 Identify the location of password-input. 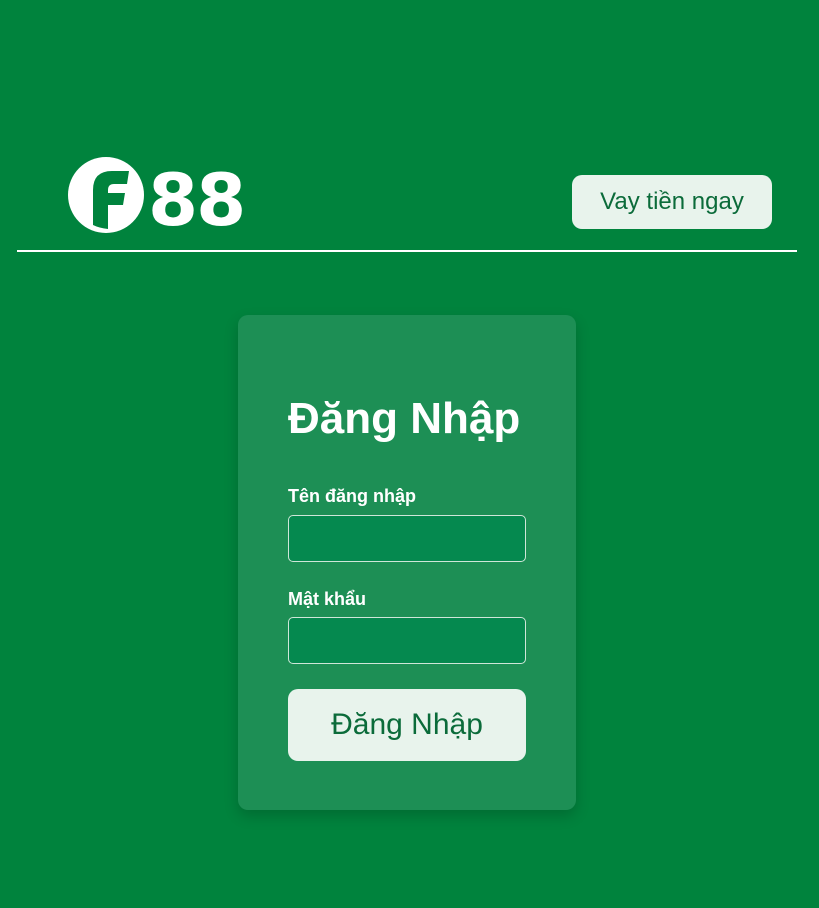
(407, 640).